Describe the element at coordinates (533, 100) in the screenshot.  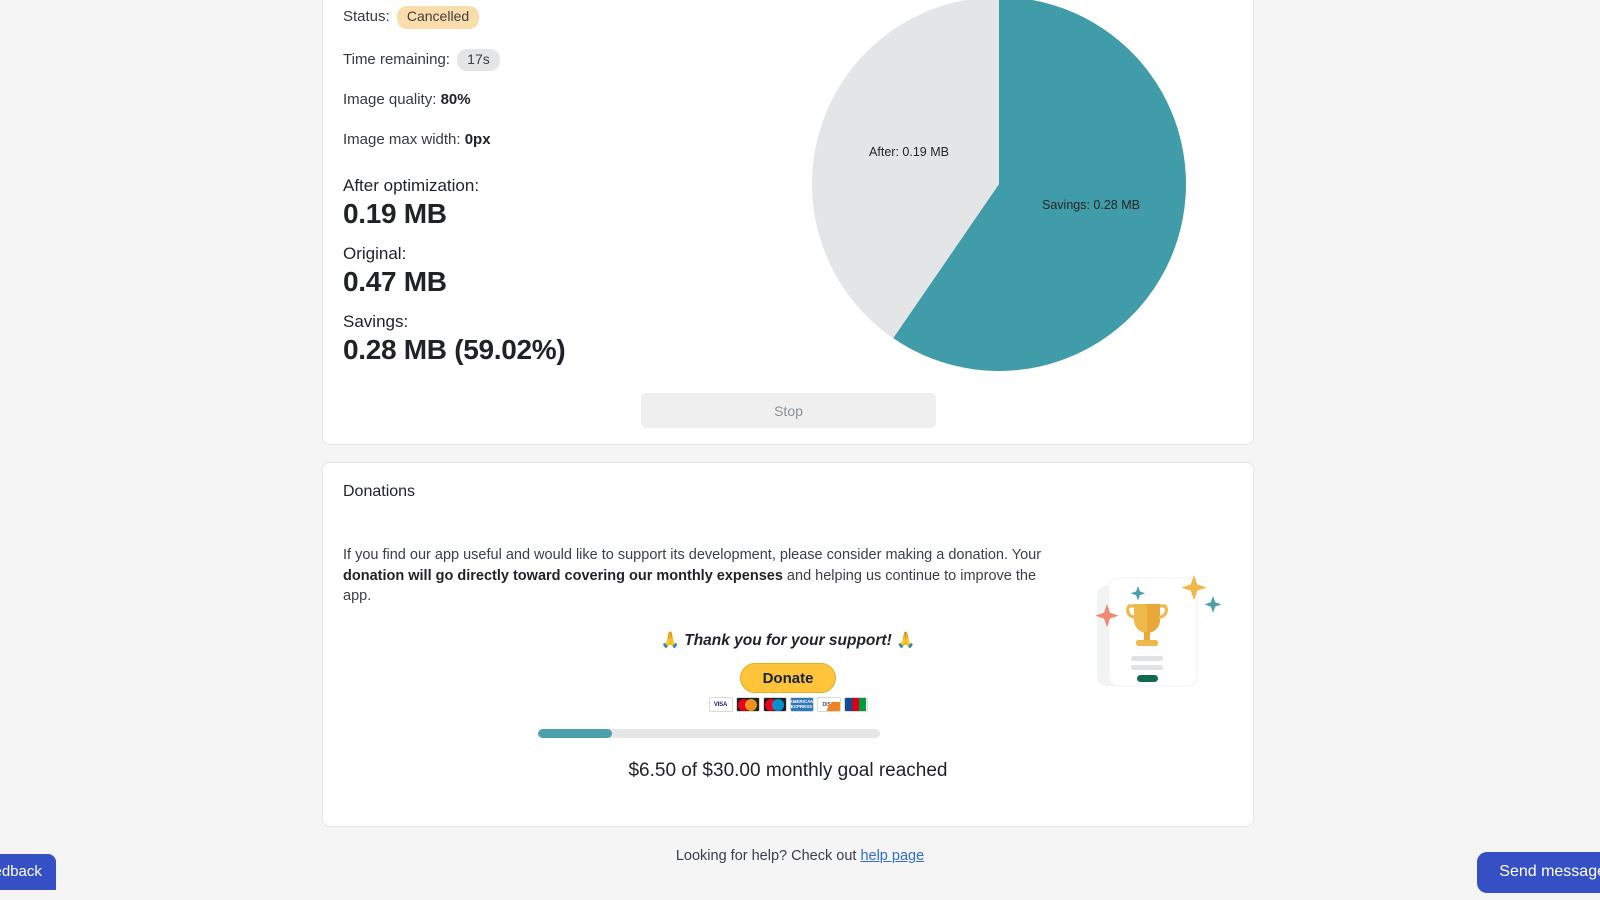
I see `image-quality-row: Image quality: 80%` at that location.